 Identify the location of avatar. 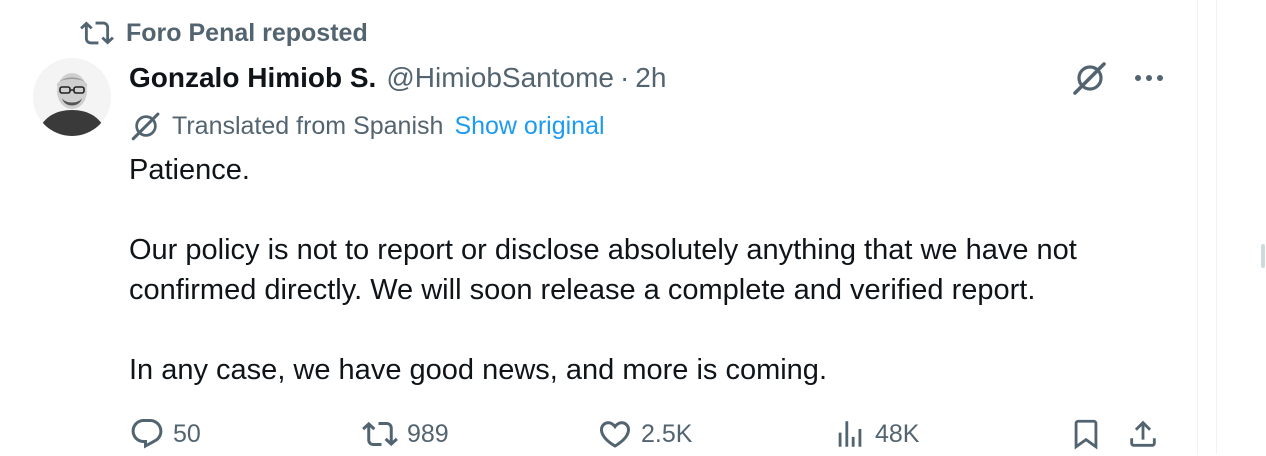
(72, 97).